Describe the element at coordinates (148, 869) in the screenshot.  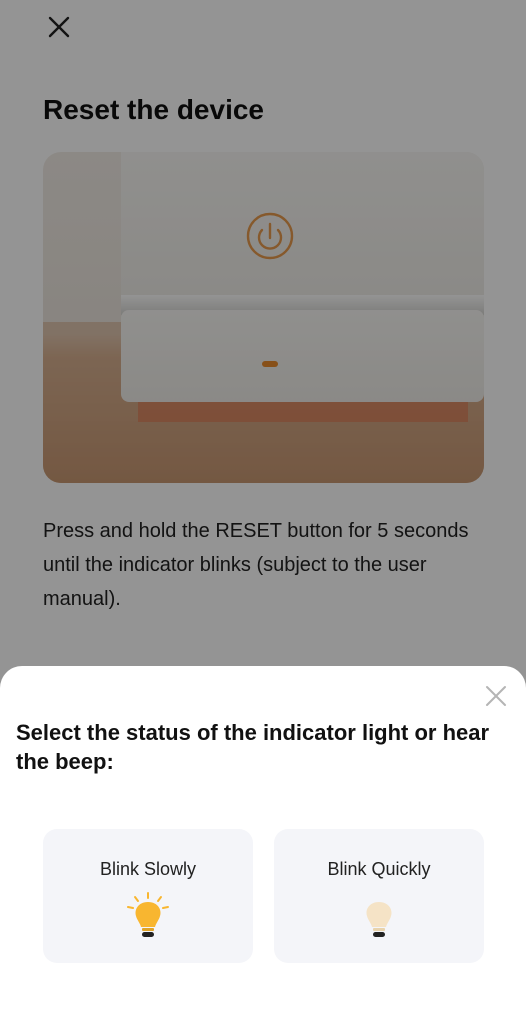
I see `option-label: Blink Slowly` at that location.